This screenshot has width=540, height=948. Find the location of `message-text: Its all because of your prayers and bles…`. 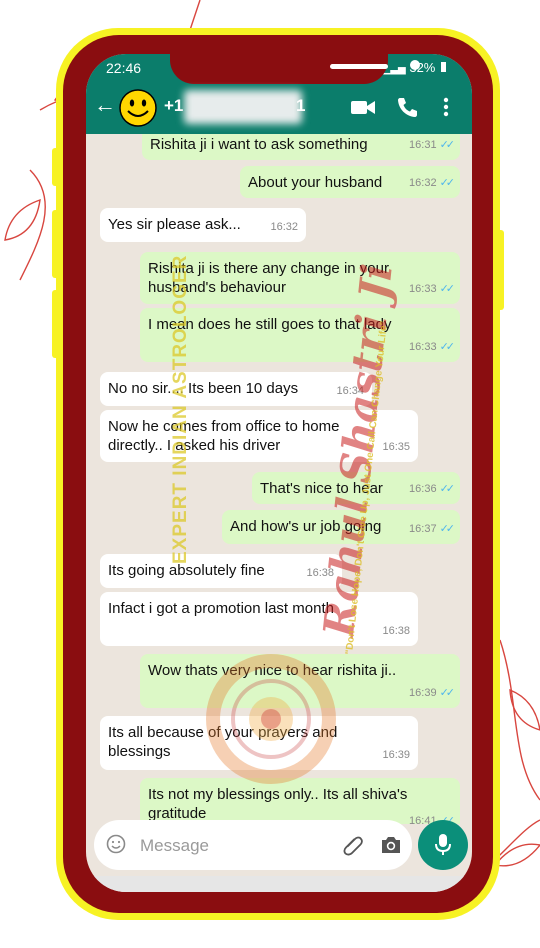

message-text: Its all because of your prayers and bles… is located at coordinates (223, 742).